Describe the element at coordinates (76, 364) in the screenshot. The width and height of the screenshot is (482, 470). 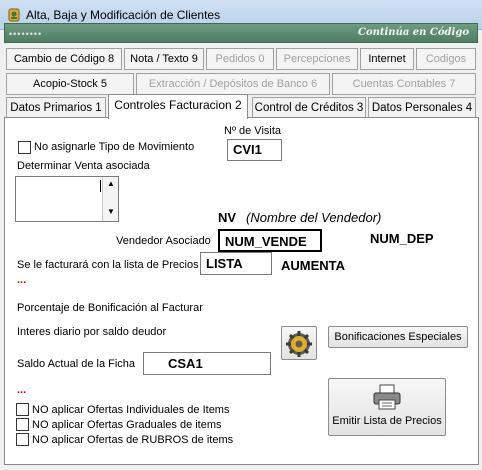
I see `saldo-label: Saldo Actual de la Ficha` at that location.